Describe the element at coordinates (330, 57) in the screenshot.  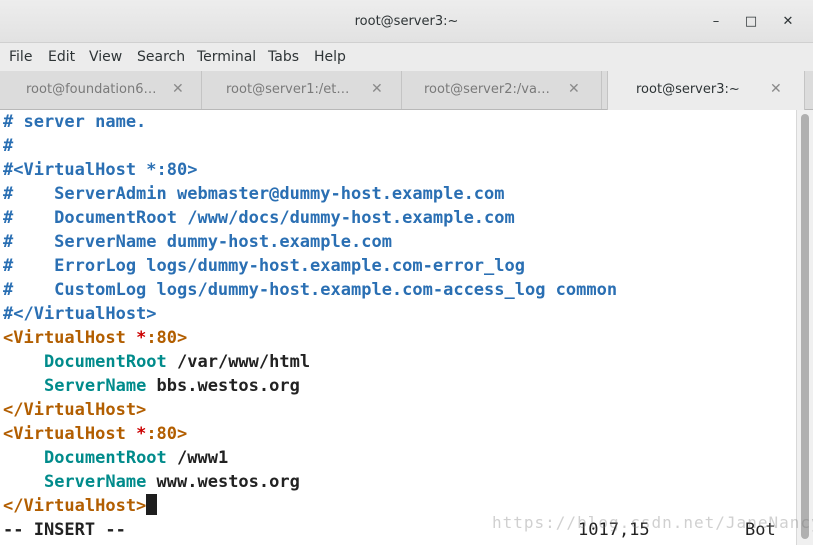
I see `menu-help: Help` at that location.